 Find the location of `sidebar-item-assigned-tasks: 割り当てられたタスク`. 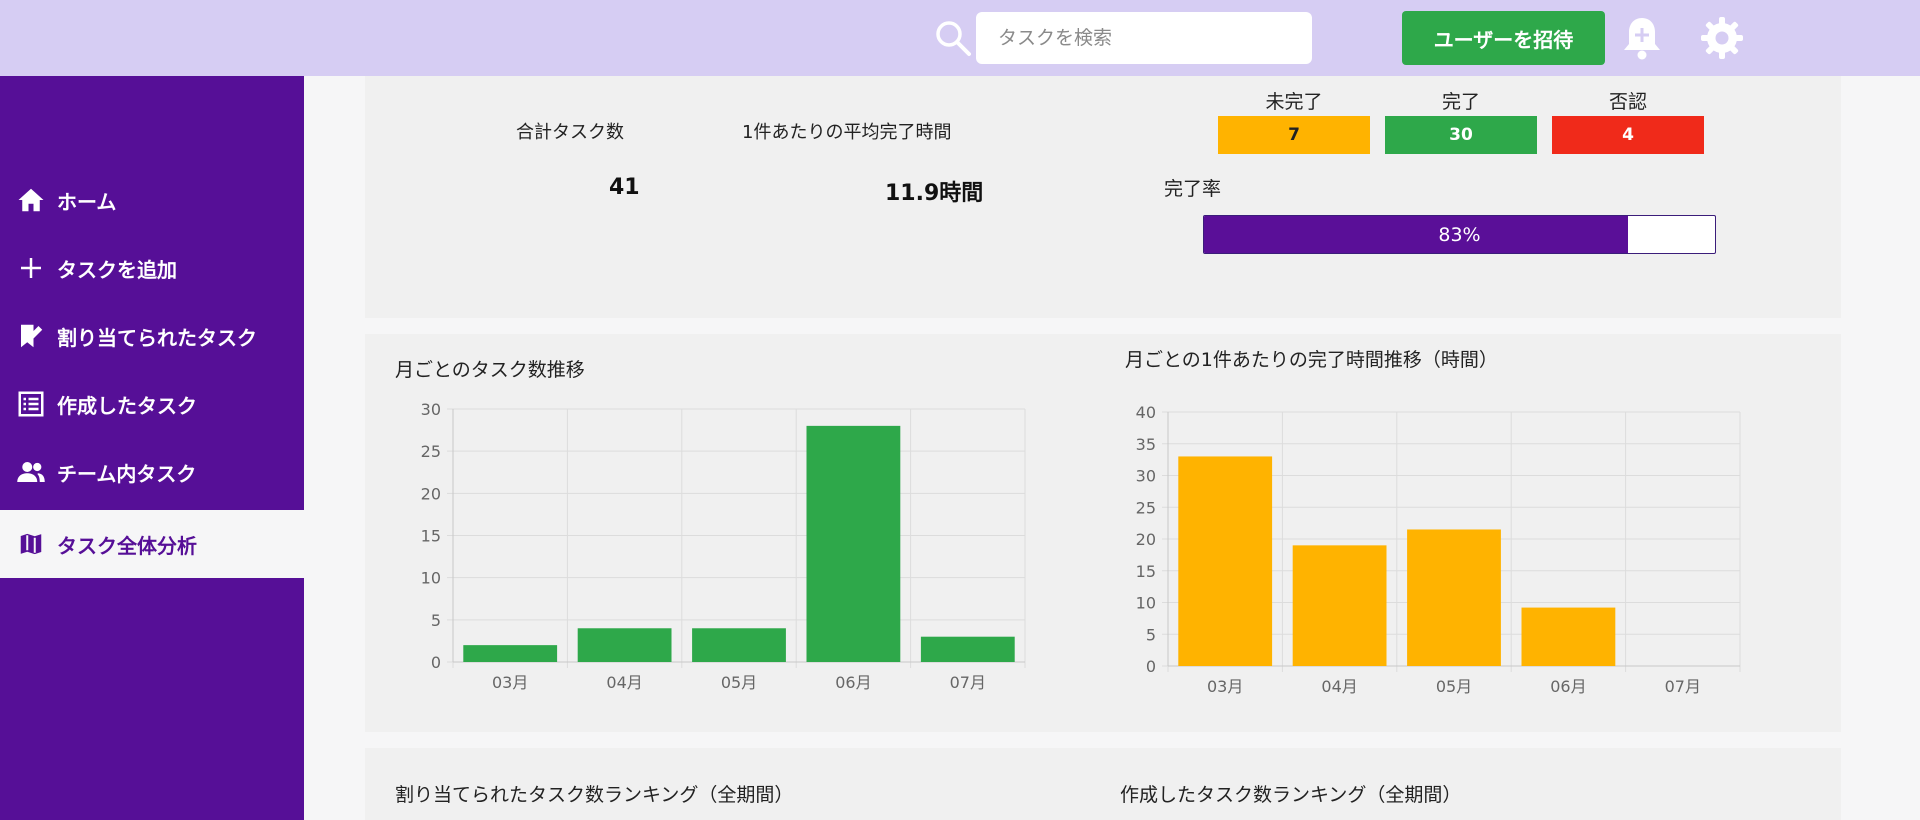

sidebar-item-assigned-tasks: 割り当てられたタスク is located at coordinates (152, 336).